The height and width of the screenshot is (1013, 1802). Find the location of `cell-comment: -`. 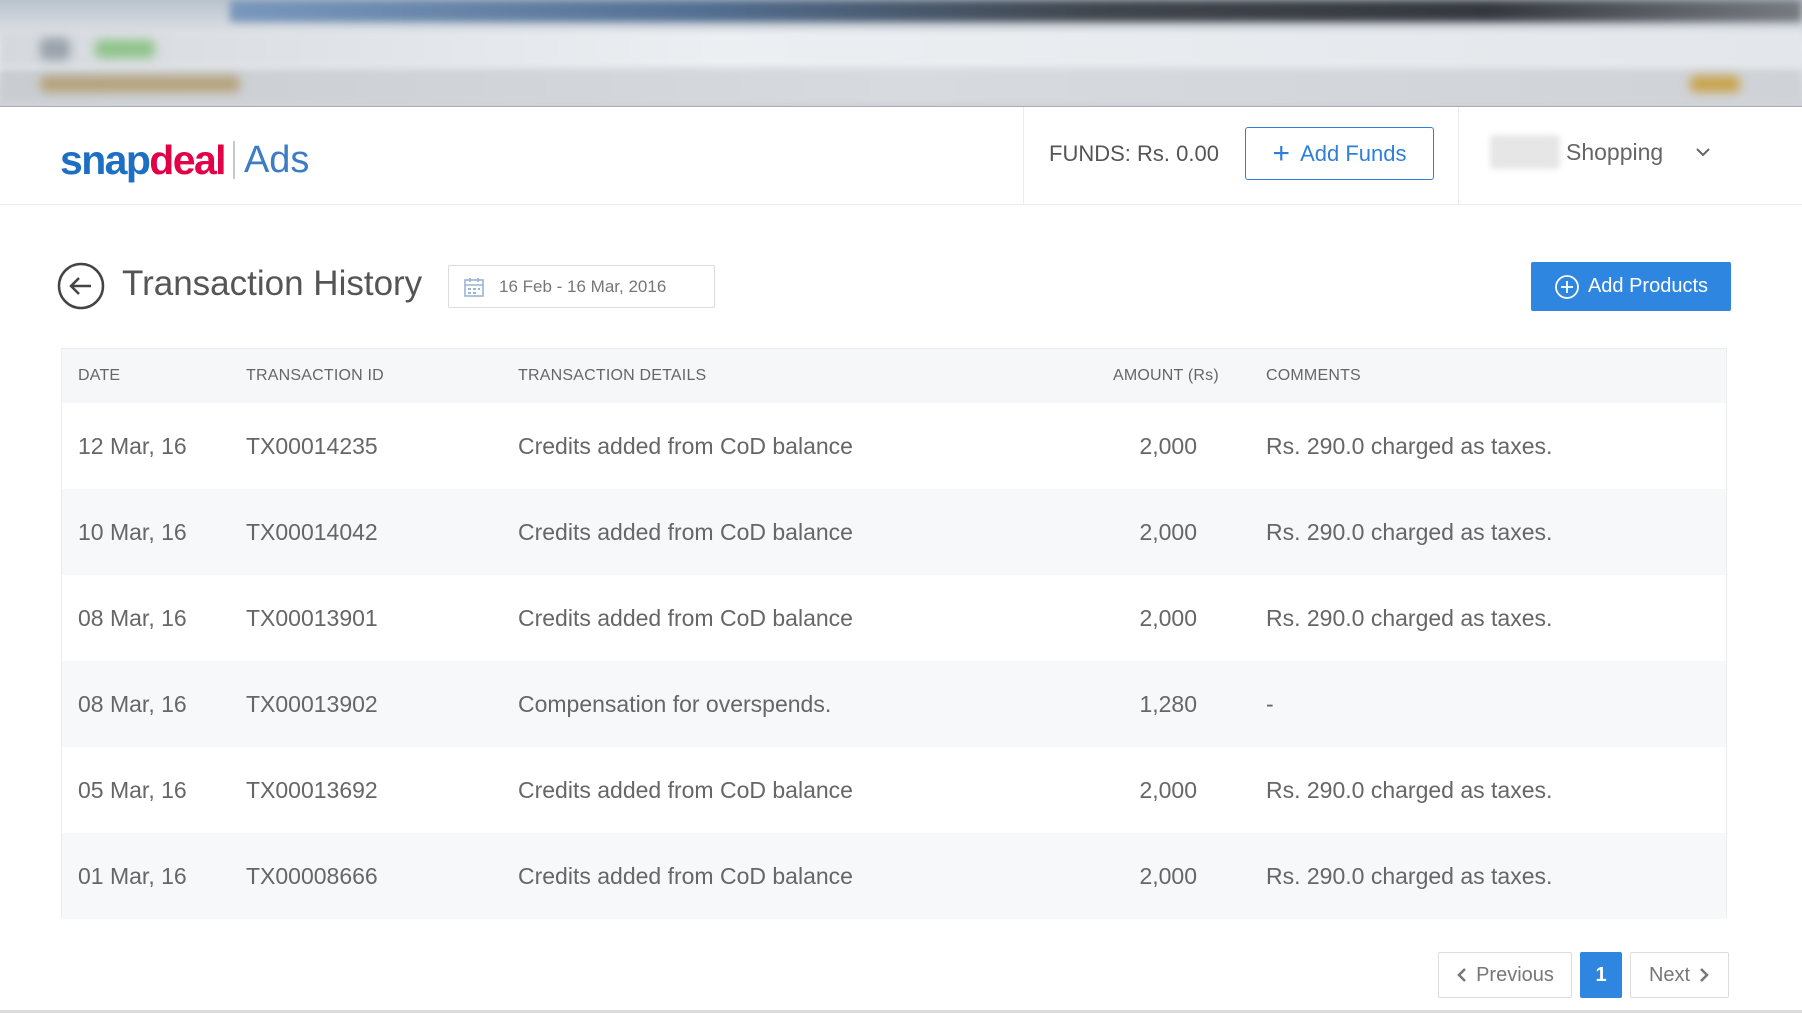

cell-comment: - is located at coordinates (1270, 704).